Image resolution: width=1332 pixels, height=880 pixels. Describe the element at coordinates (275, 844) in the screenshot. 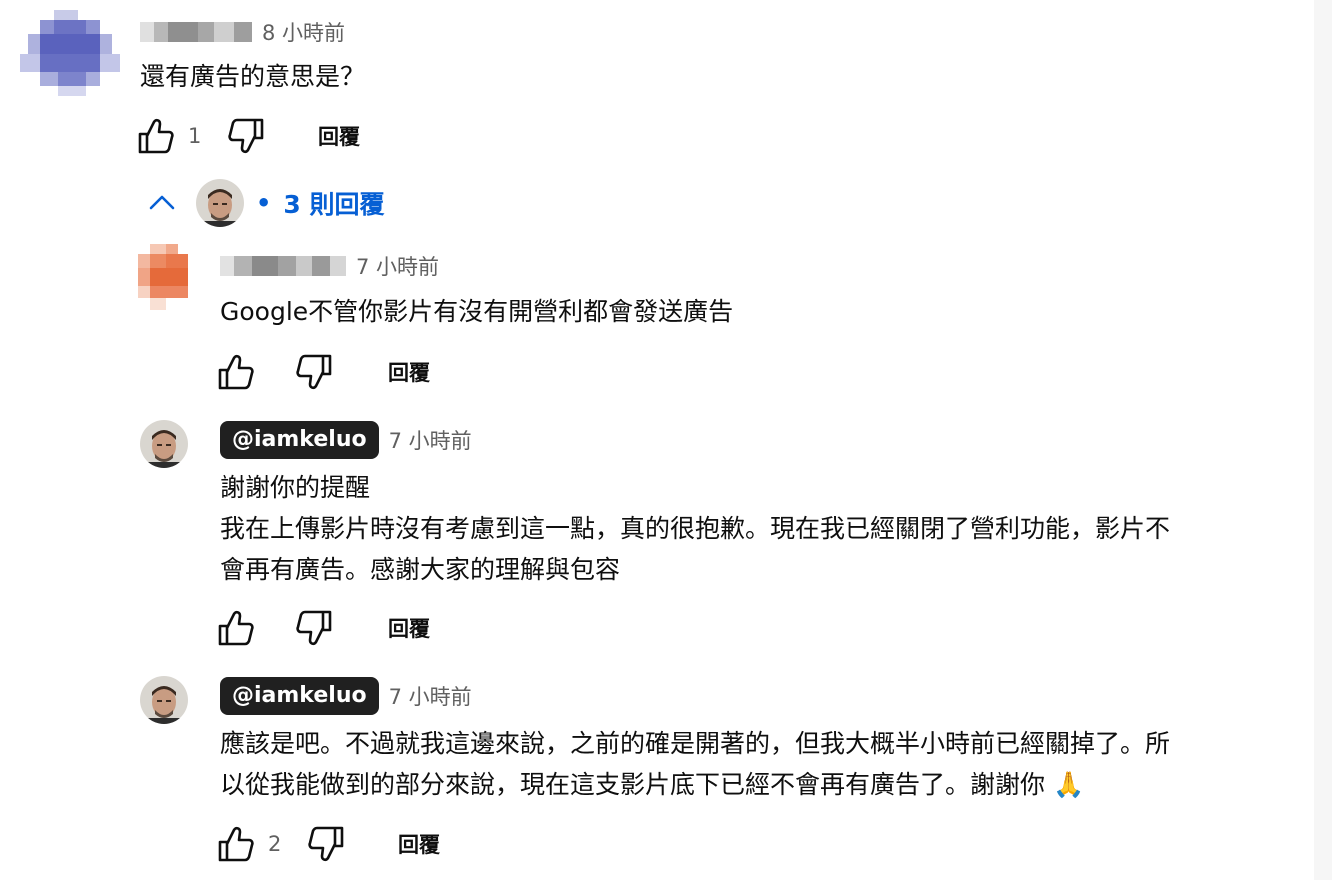

I see `like-count: 2` at that location.